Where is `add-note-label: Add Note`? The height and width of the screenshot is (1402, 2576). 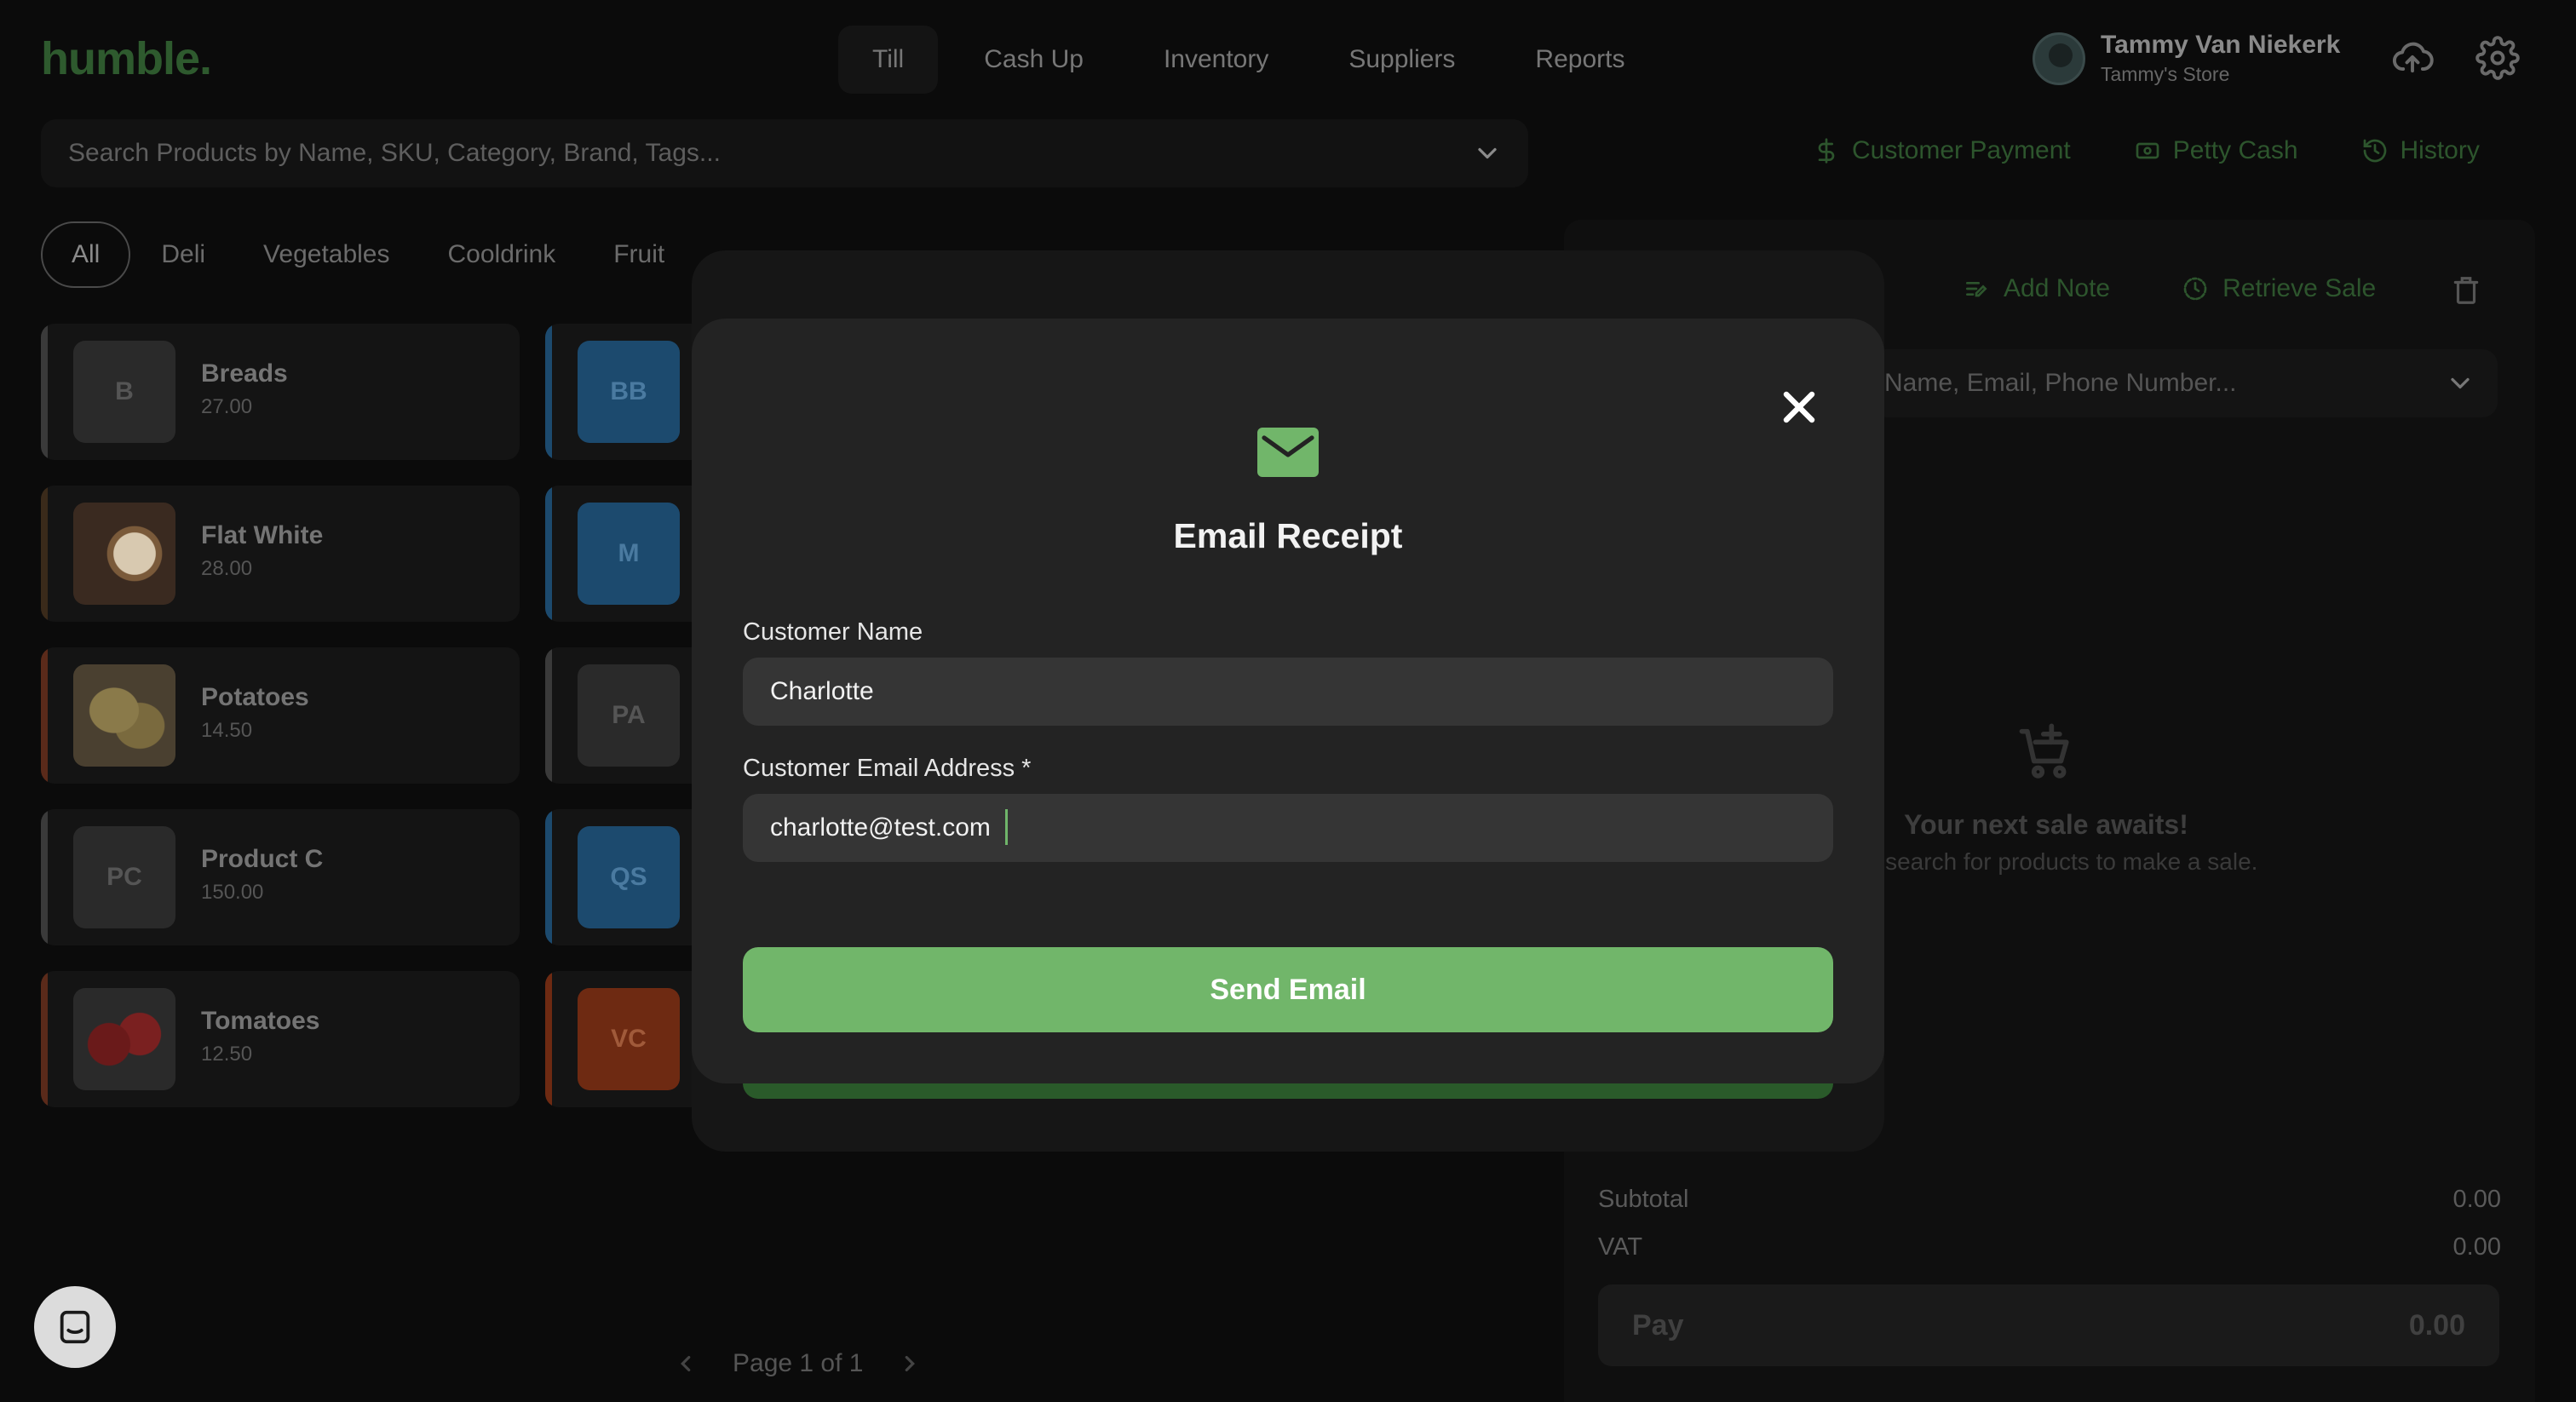 add-note-label: Add Note is located at coordinates (2057, 288).